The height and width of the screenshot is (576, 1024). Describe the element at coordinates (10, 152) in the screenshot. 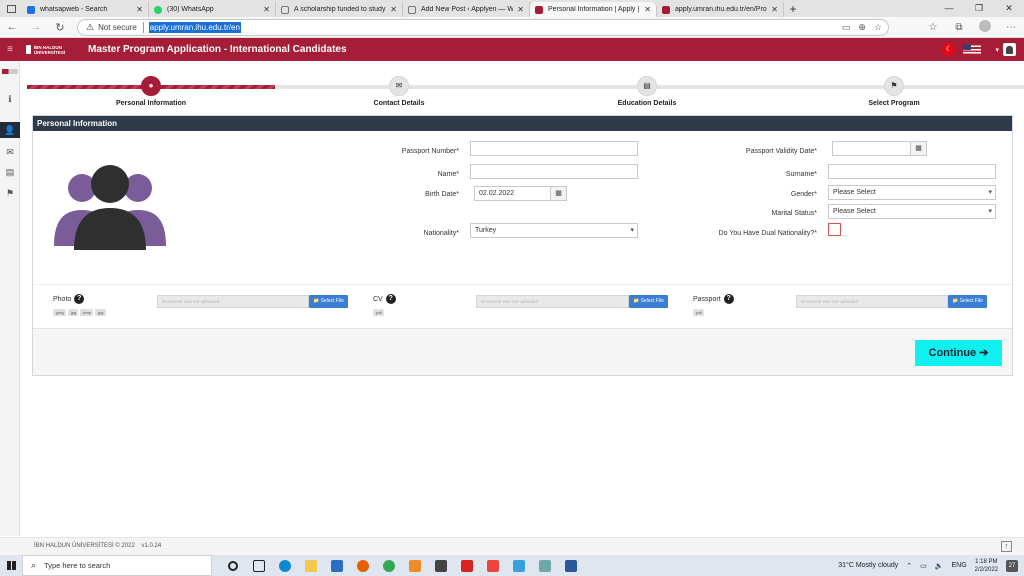

I see `sidebar-item-contact: ✉` at that location.